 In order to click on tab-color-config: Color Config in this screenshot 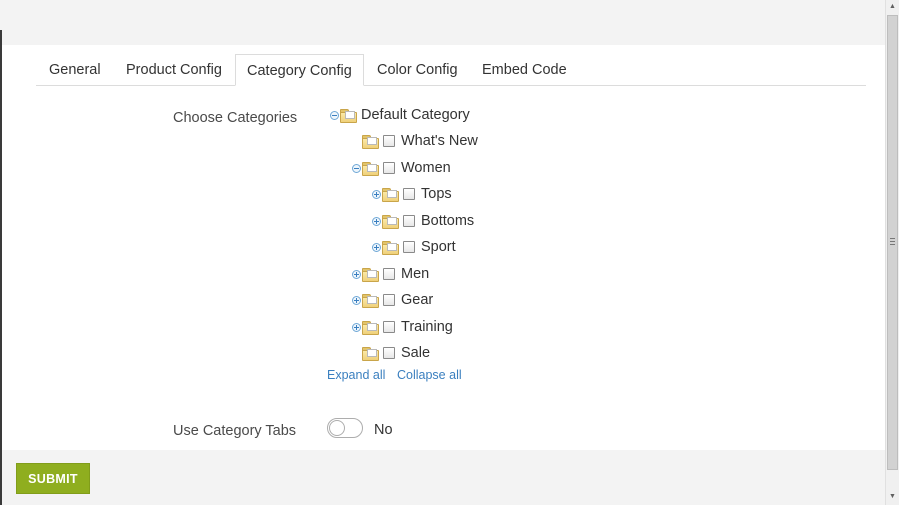, I will do `click(417, 69)`.